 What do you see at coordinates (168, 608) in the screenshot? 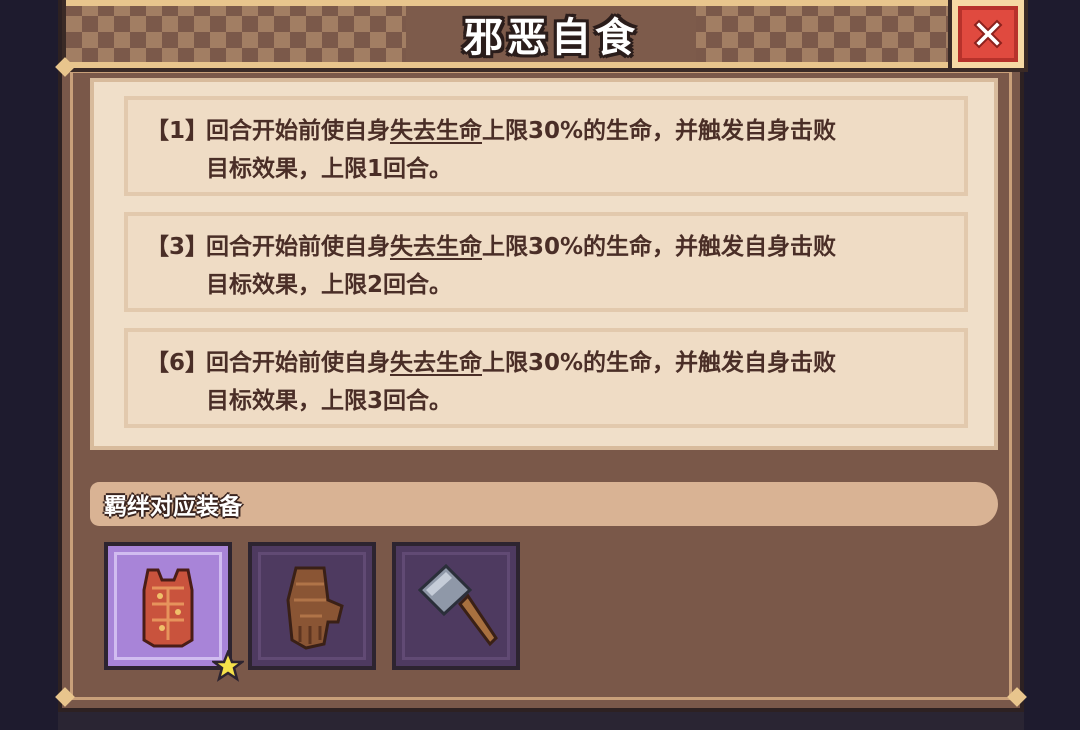
I see `flesh-vest-icon` at bounding box center [168, 608].